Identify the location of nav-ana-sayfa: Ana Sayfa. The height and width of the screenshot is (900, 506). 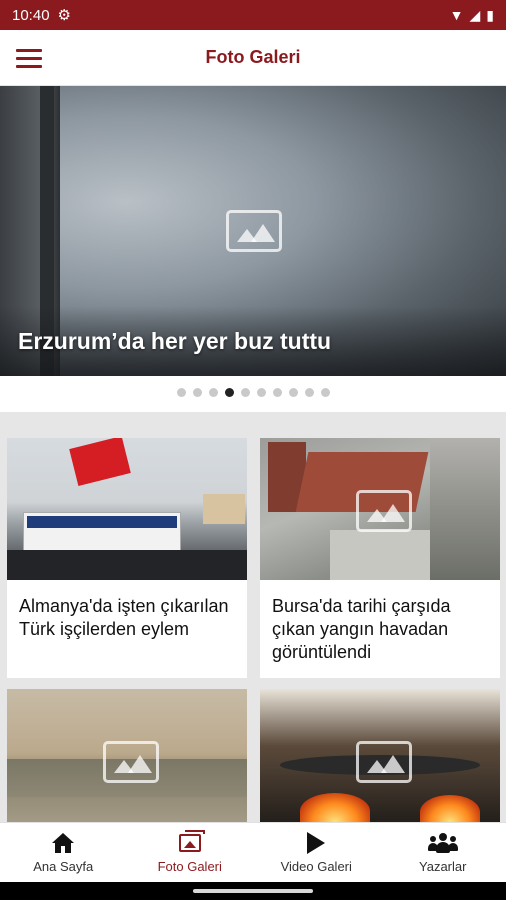
(63, 852).